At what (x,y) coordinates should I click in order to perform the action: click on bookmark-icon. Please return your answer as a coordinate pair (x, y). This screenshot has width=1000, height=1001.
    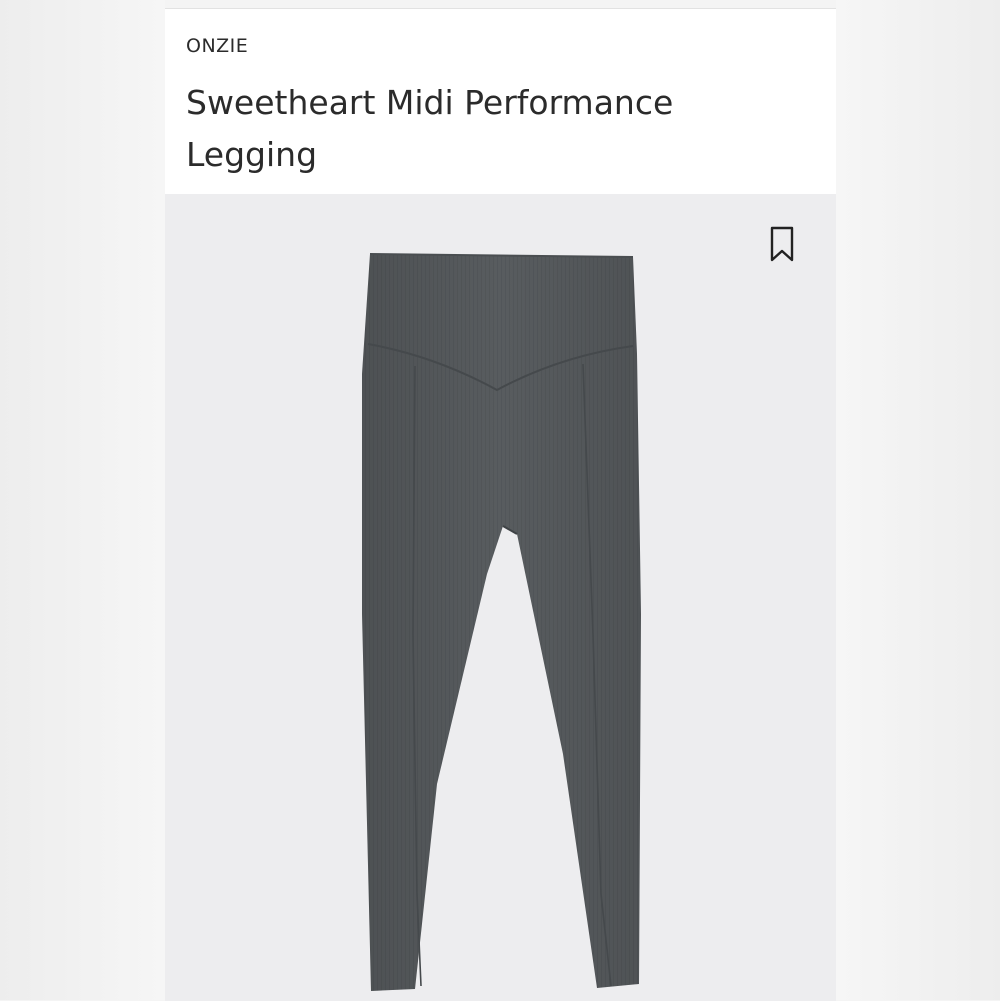
    Looking at the image, I should click on (782, 244).